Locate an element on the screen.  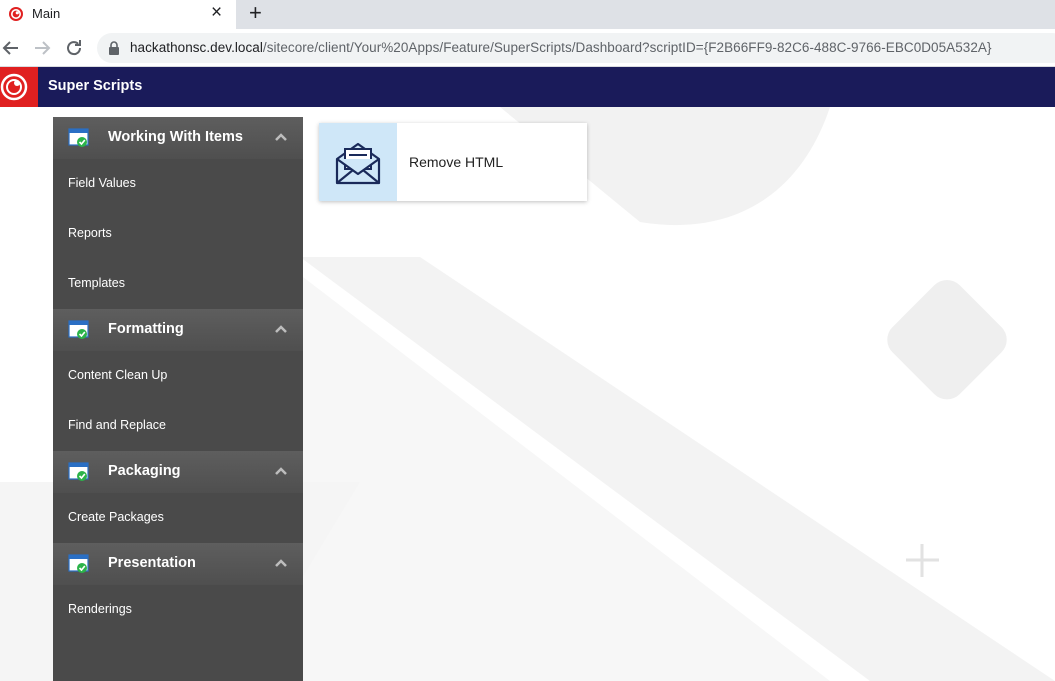
sidebar-item-label: Templates is located at coordinates (96, 283).